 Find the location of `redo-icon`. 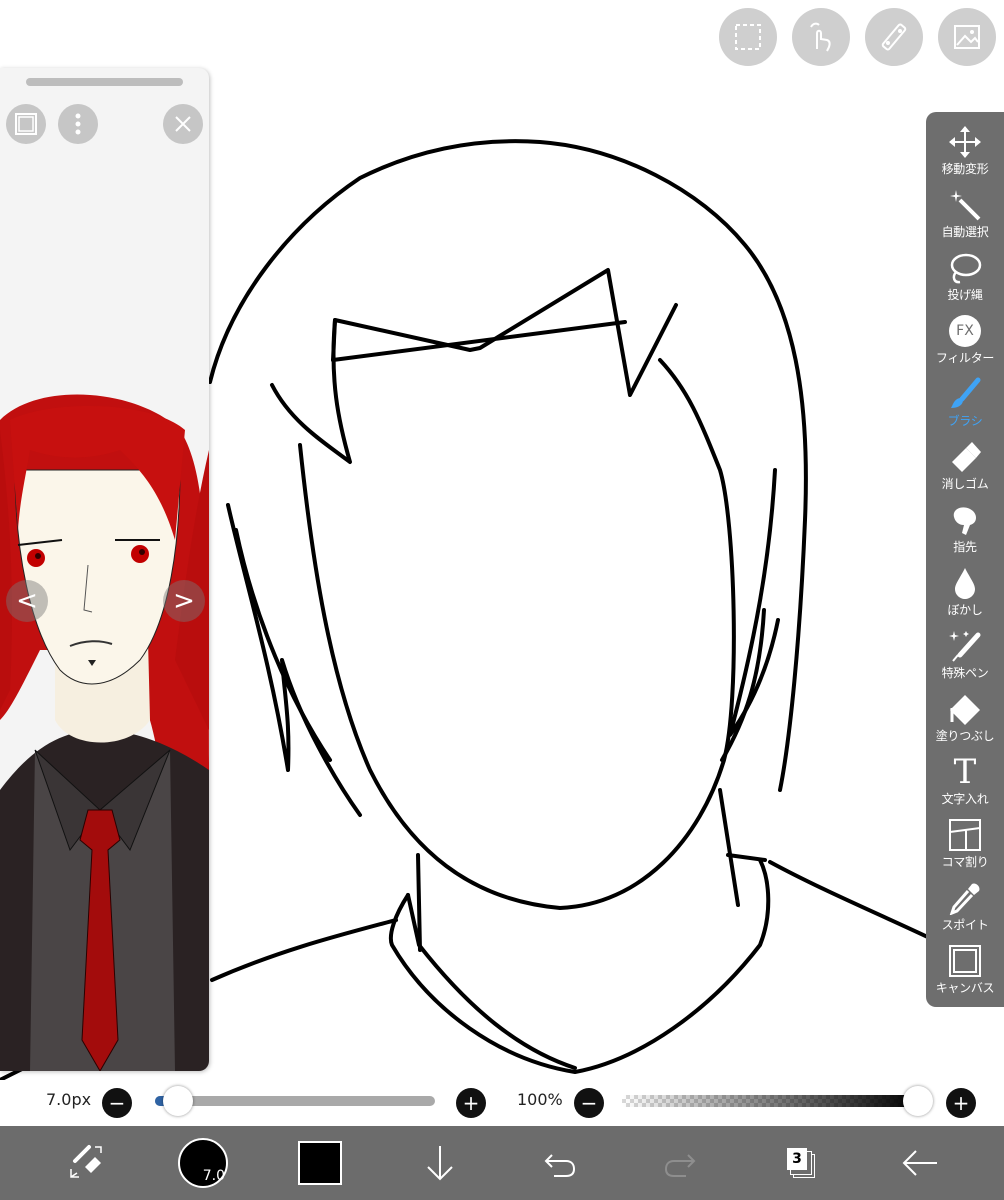

redo-icon is located at coordinates (680, 1165).